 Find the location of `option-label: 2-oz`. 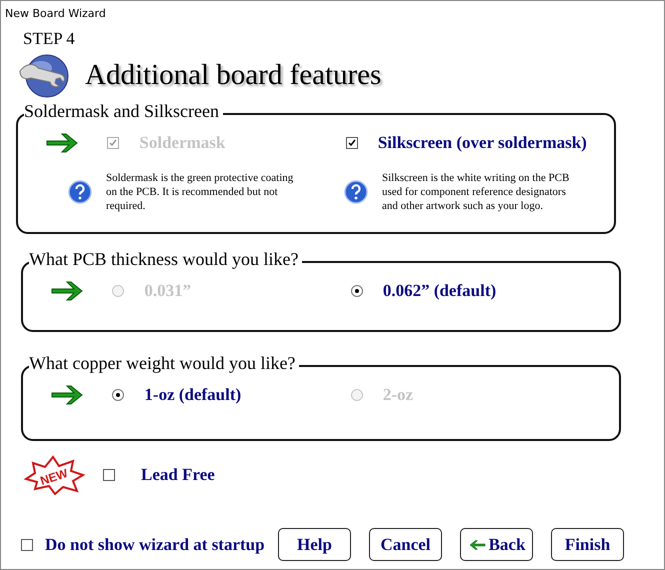

option-label: 2-oz is located at coordinates (398, 395).